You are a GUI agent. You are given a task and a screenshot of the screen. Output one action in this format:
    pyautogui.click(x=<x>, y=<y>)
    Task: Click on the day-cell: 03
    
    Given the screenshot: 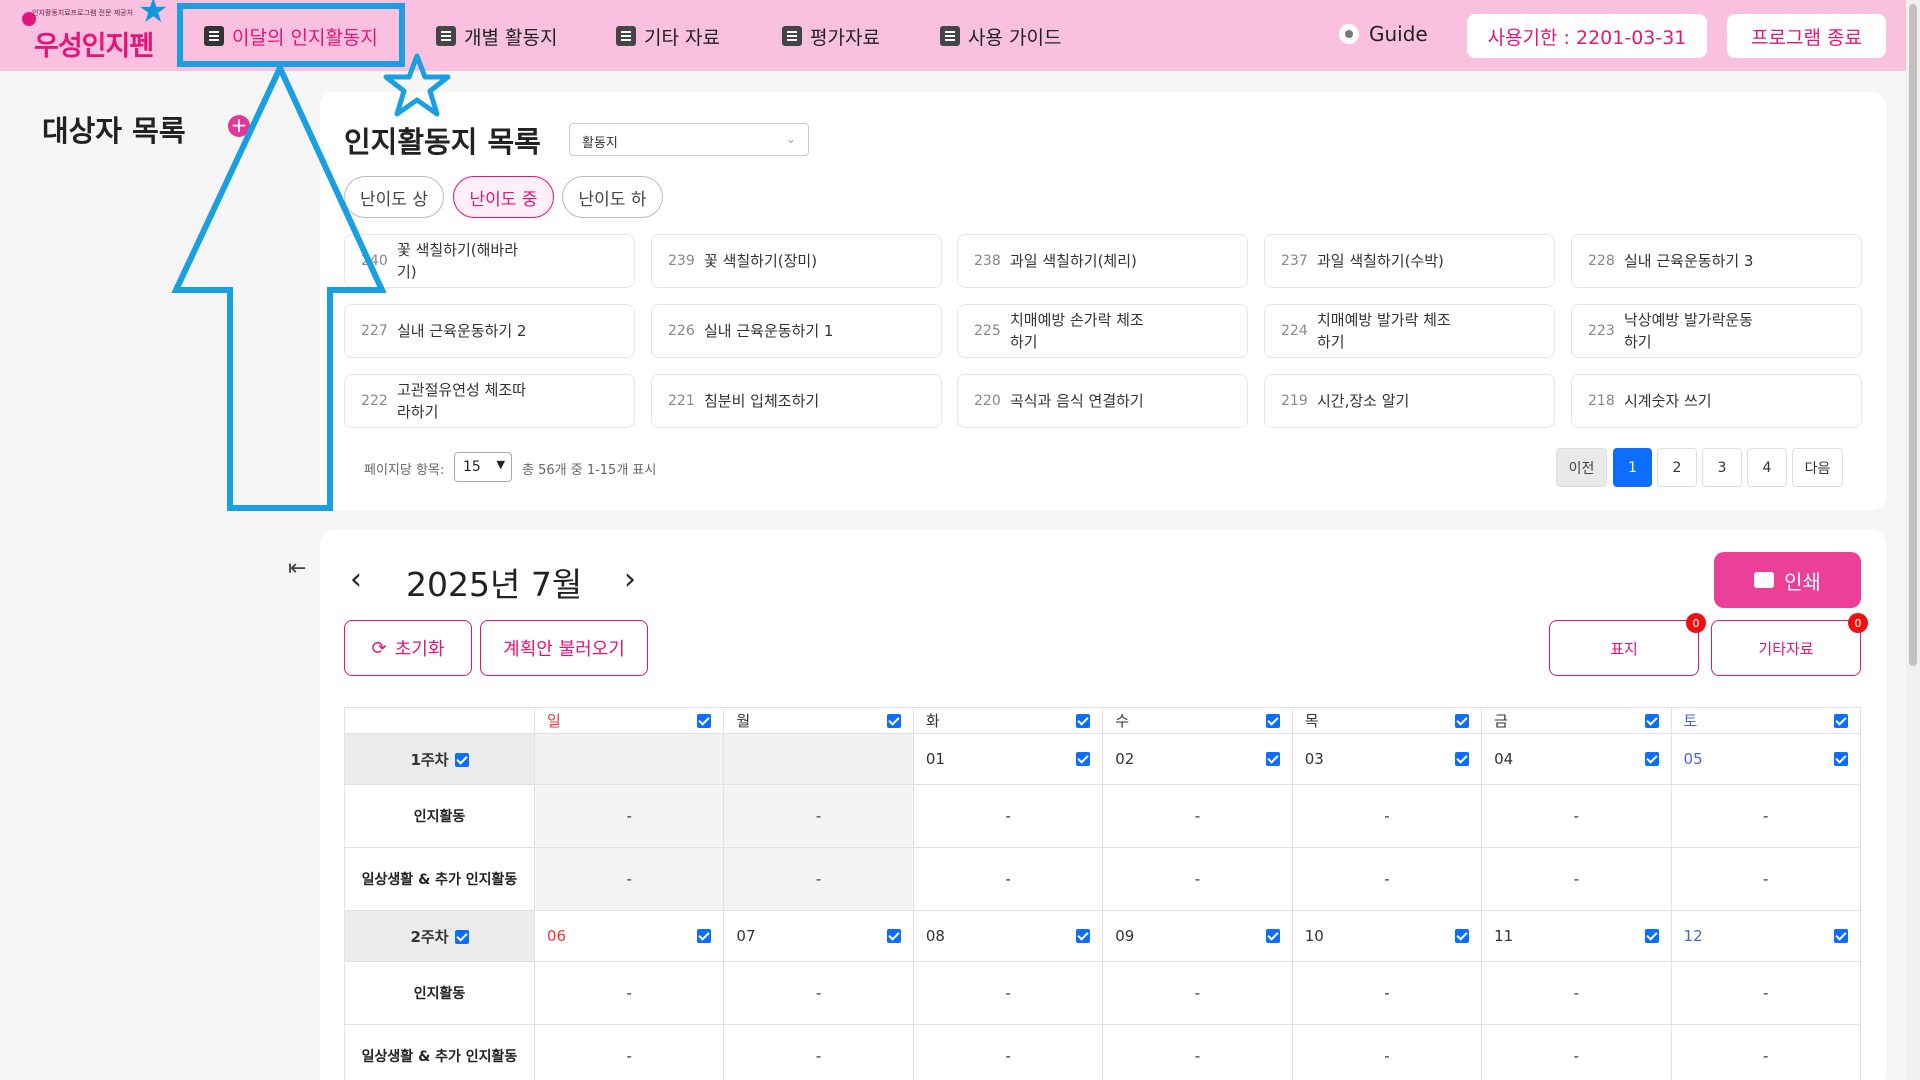 What is the action you would take?
    pyautogui.click(x=1387, y=759)
    